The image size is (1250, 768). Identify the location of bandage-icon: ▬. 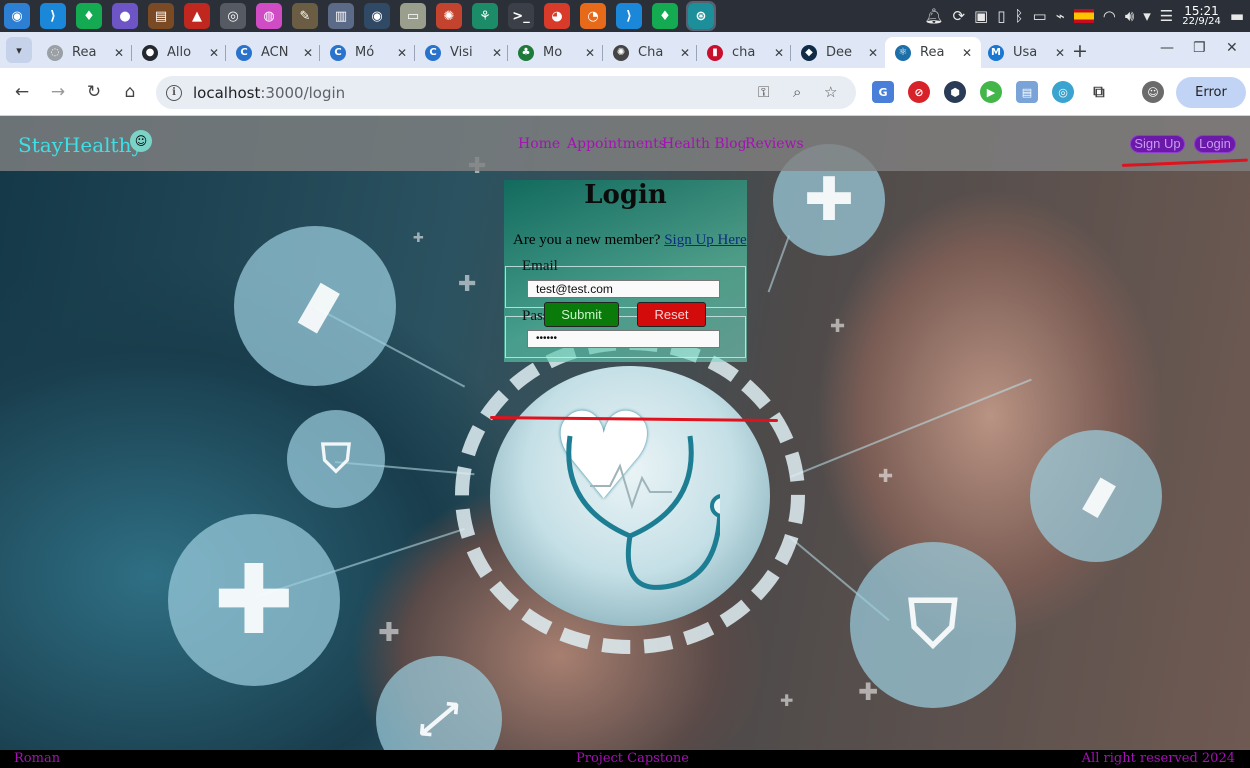
(315, 306).